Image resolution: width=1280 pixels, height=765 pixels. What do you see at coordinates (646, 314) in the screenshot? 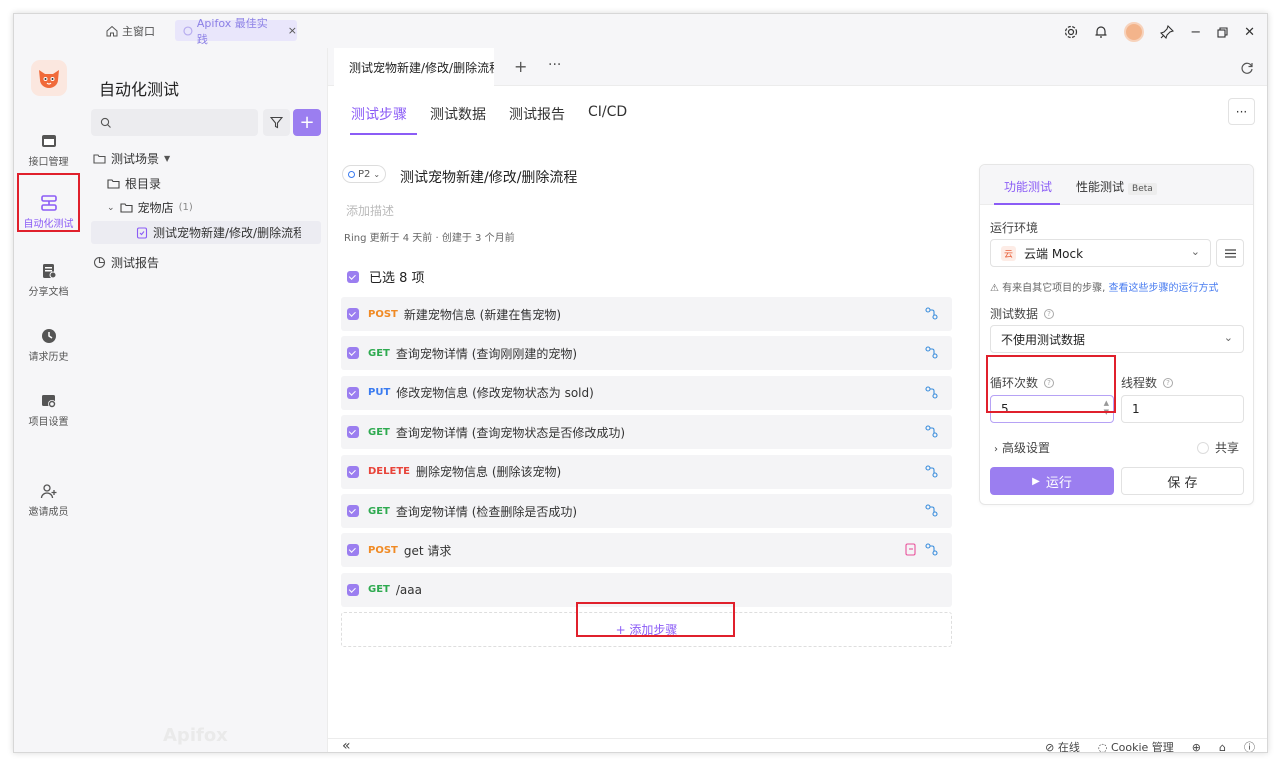
I see `step-row: POST 新建宠物信息 (新建在售宠物)` at bounding box center [646, 314].